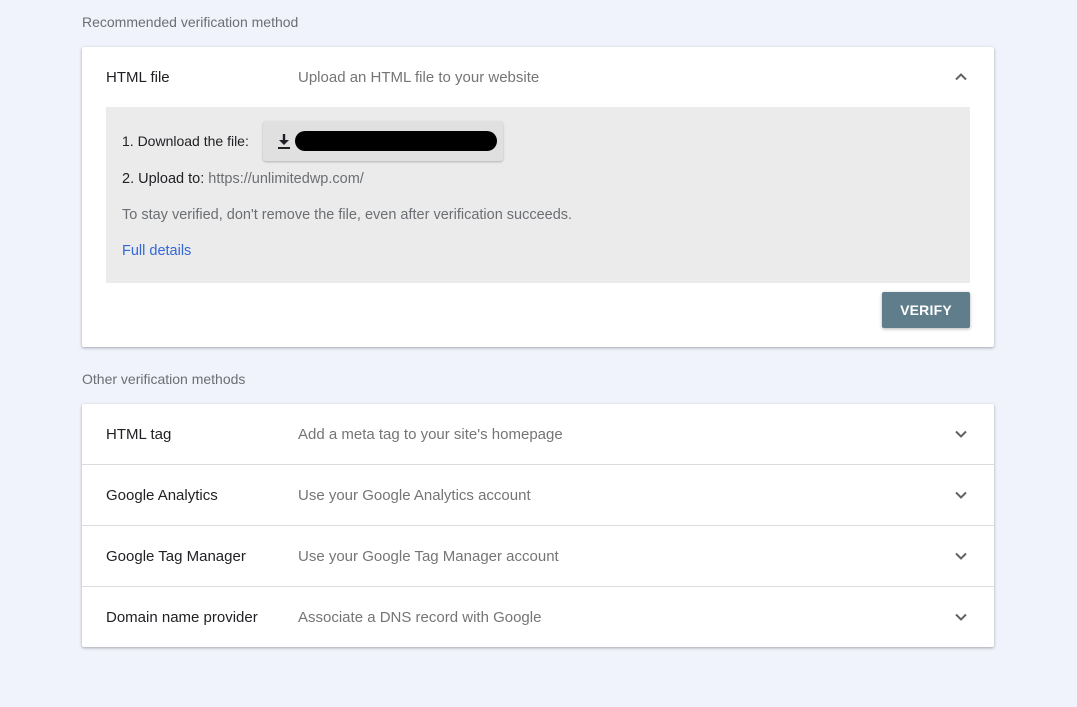 The width and height of the screenshot is (1077, 707). Describe the element at coordinates (428, 556) in the screenshot. I see `method-description: Use your Google Tag Manager account` at that location.